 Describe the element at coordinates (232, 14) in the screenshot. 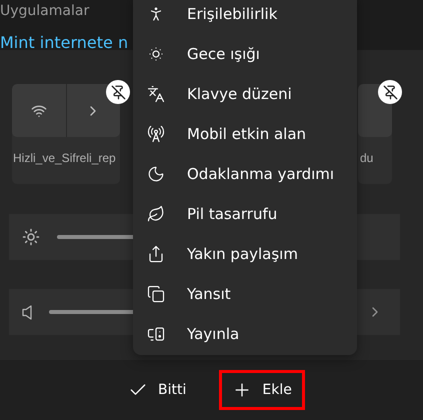

I see `menu-item-label: Erişilebilirlik` at that location.